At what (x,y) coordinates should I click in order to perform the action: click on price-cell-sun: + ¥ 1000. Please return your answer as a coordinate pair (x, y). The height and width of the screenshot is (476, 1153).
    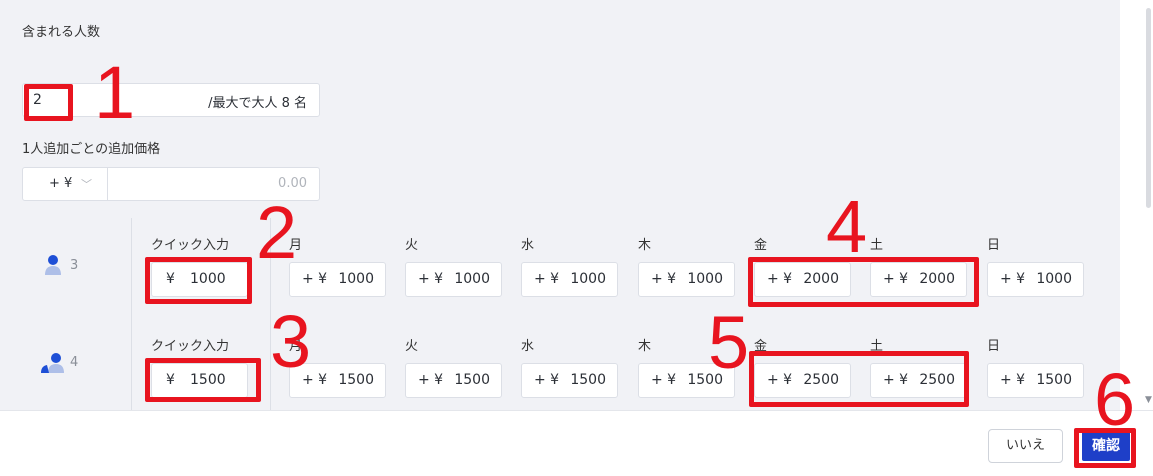
    Looking at the image, I should click on (1035, 279).